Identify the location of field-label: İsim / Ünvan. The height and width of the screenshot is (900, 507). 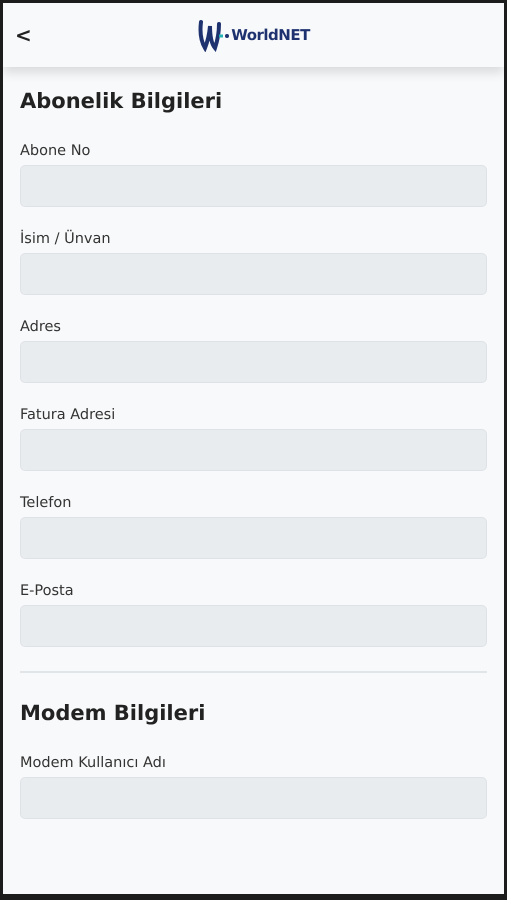
(66, 239).